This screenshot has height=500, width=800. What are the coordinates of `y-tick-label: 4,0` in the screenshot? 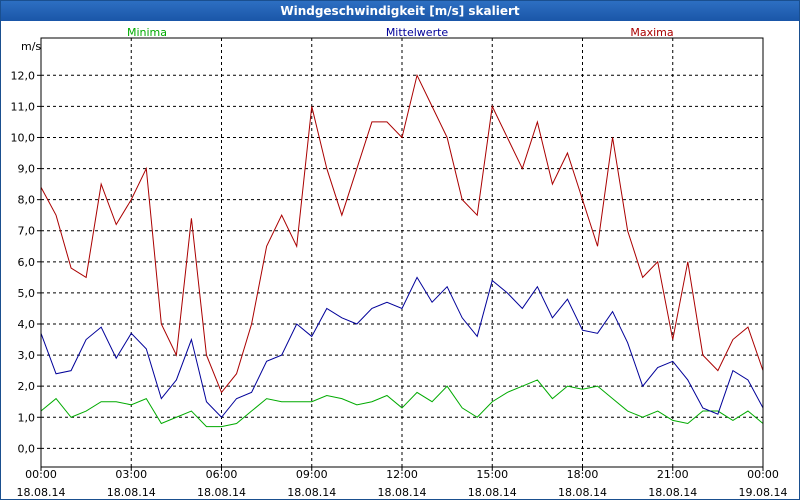 It's located at (27, 324).